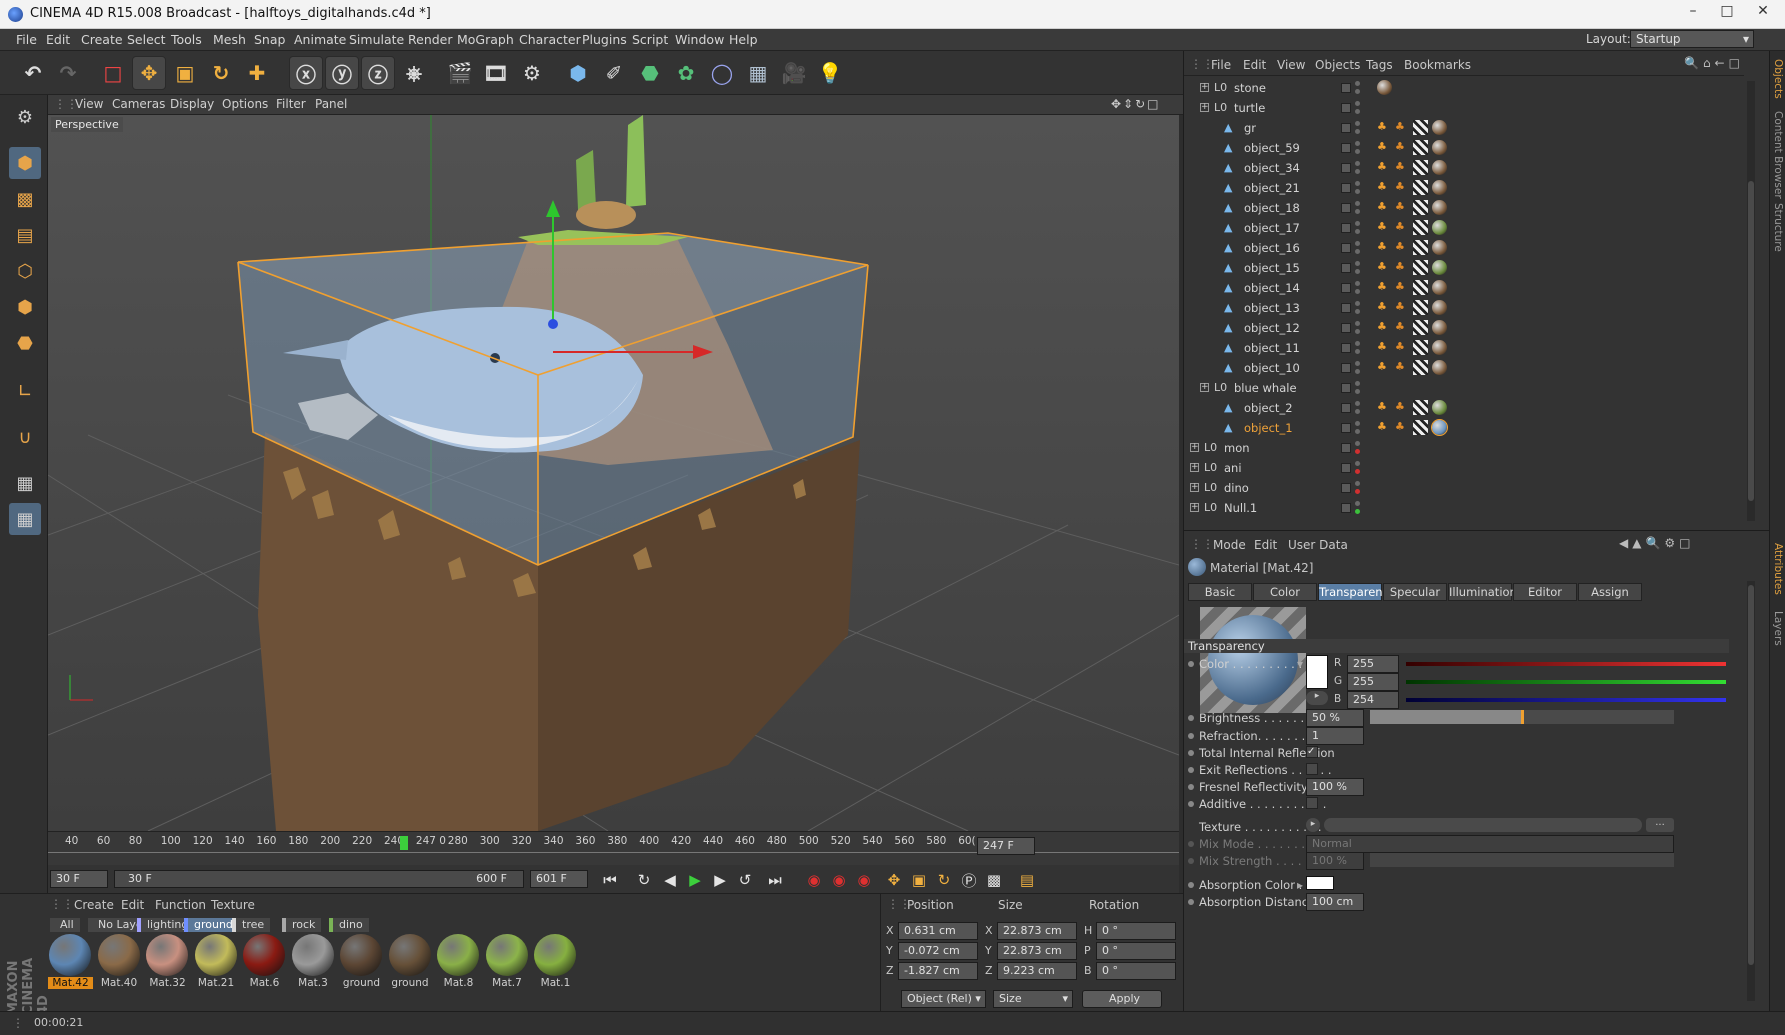  I want to click on previous-key-icon: ↻, so click(644, 880).